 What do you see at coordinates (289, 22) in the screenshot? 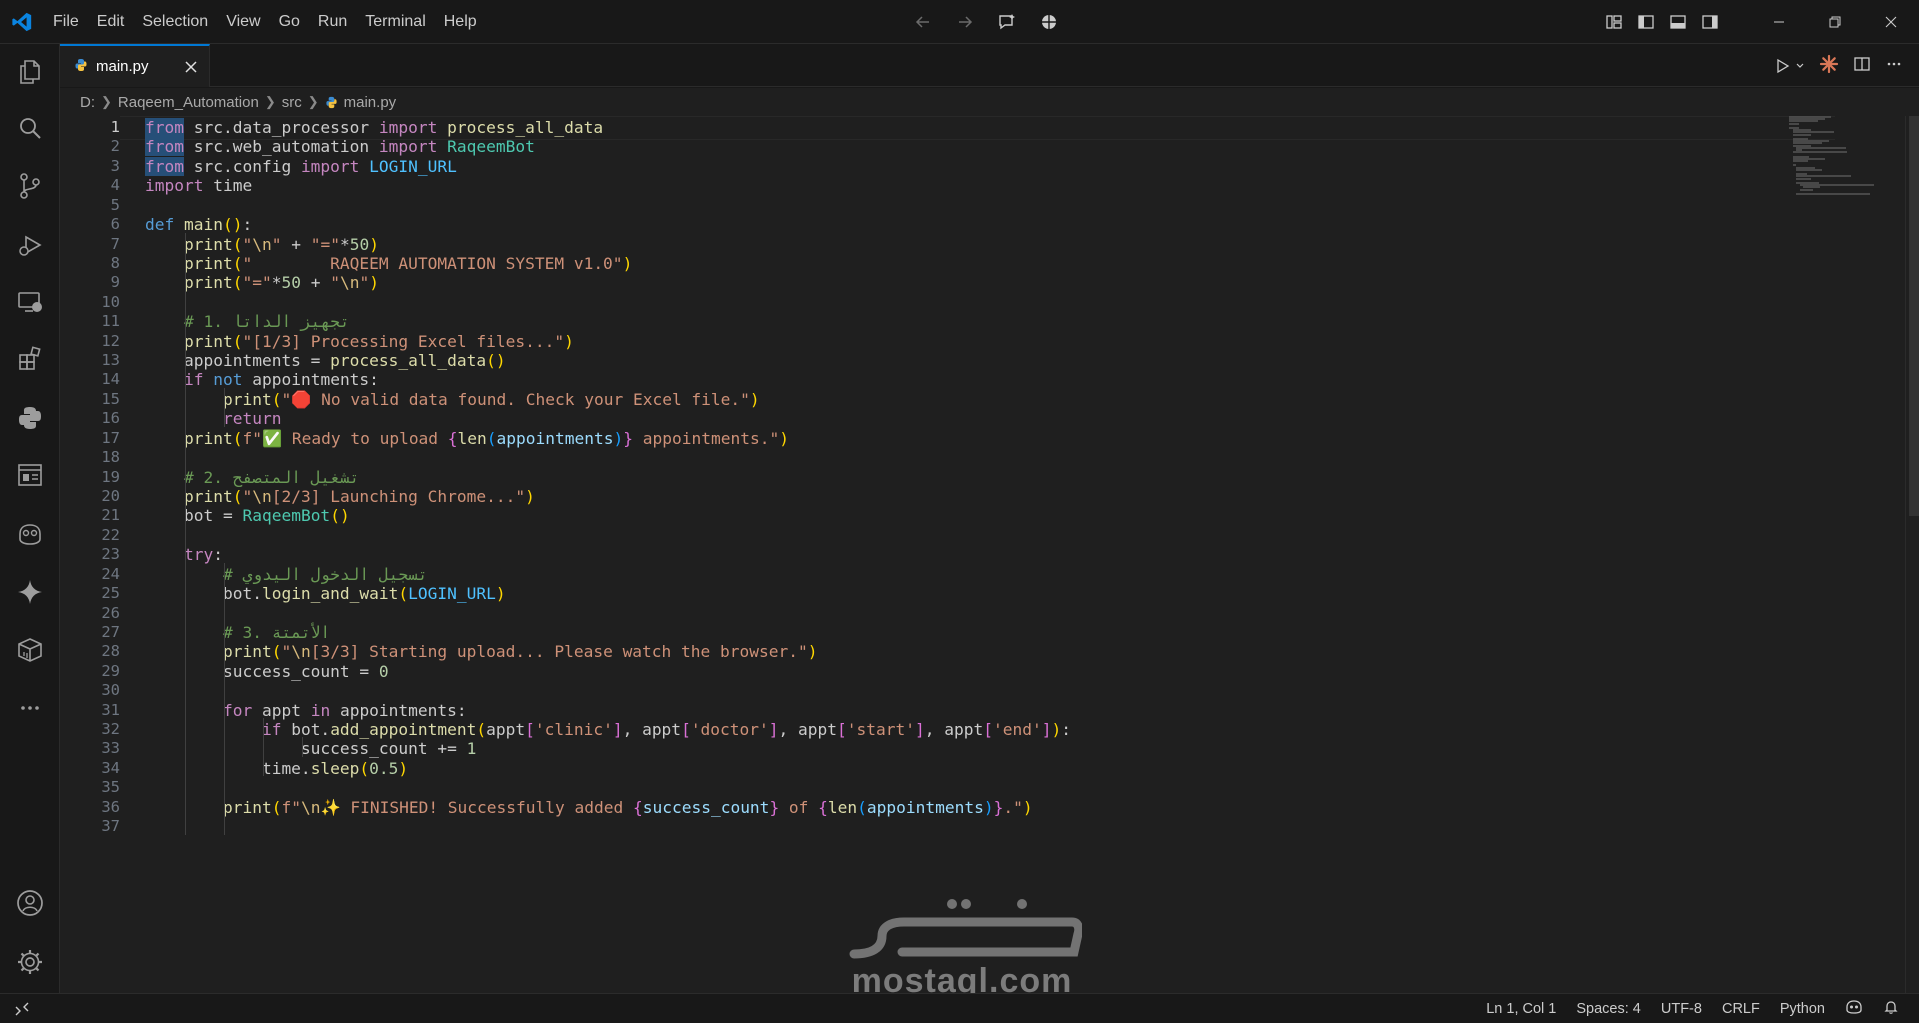
I see `menu-go: Go` at bounding box center [289, 22].